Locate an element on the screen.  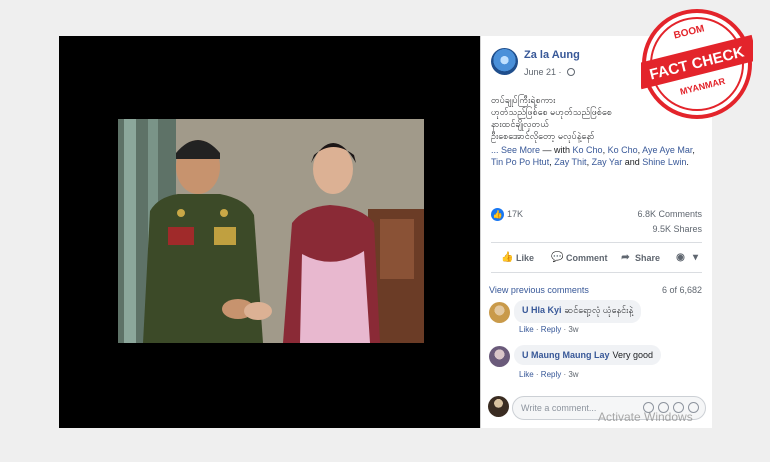
comment-bubble: U Maung Maung Lay Very good is located at coordinates (588, 355).